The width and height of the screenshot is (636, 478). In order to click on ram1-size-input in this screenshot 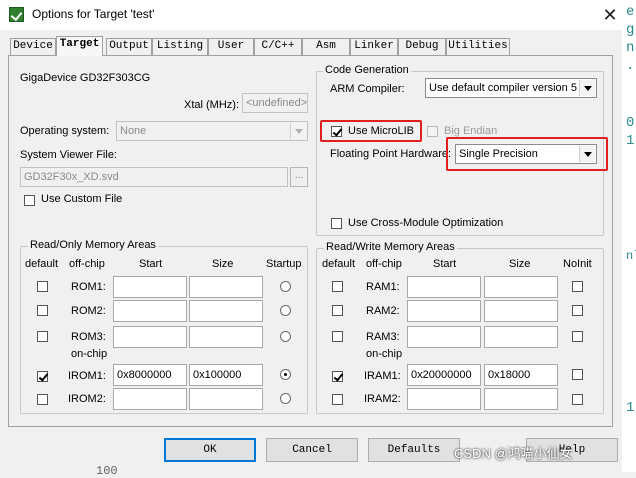, I will do `click(521, 287)`.